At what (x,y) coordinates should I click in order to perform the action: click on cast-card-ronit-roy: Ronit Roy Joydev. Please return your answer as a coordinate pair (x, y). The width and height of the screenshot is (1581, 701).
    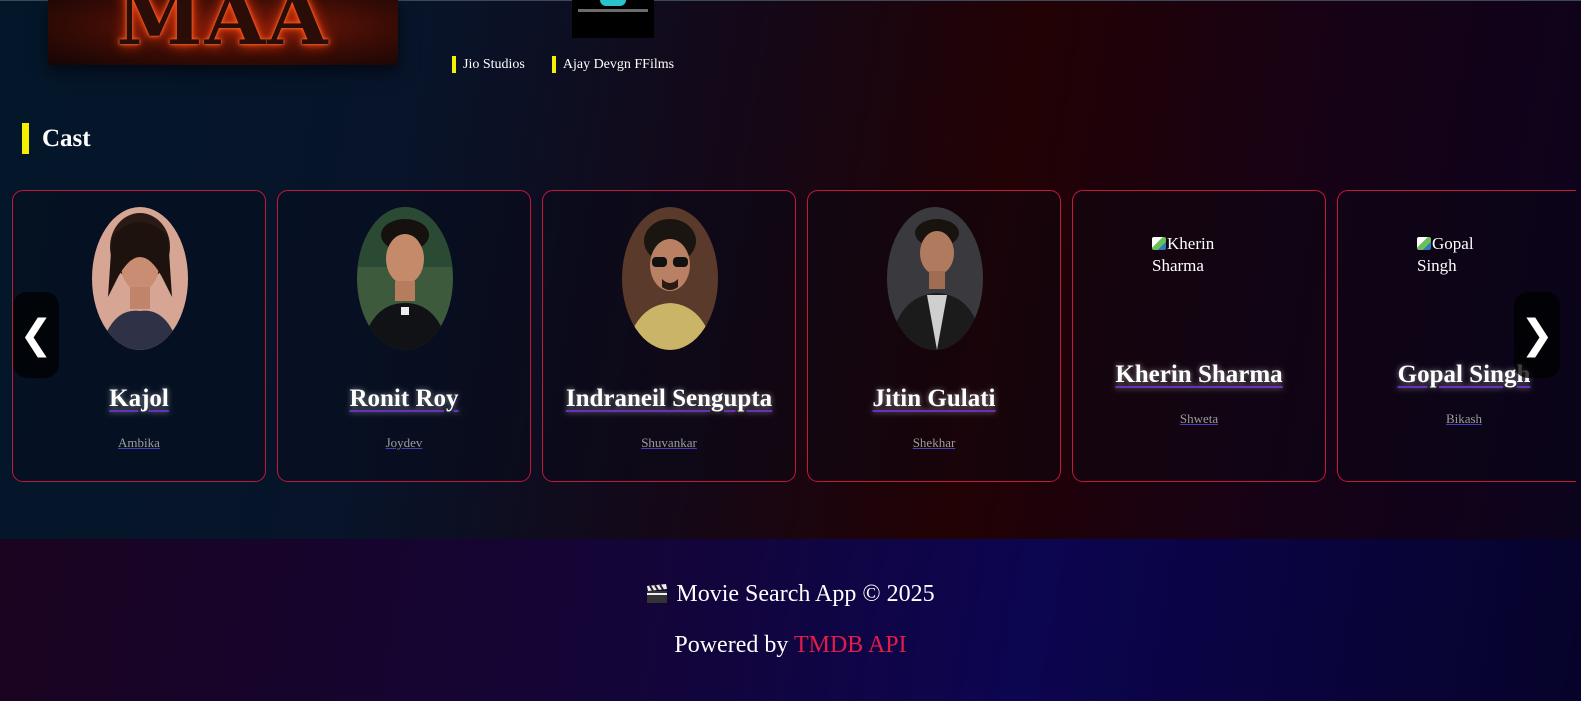
    Looking at the image, I should click on (404, 336).